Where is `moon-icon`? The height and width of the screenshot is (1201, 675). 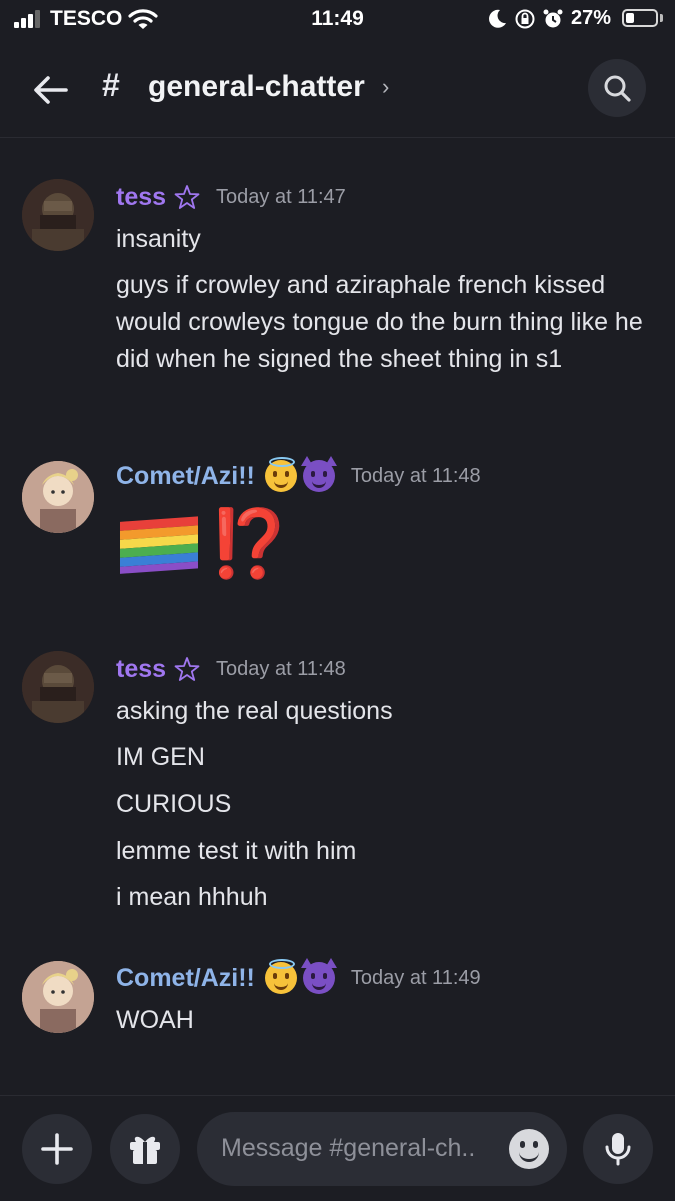 moon-icon is located at coordinates (497, 18).